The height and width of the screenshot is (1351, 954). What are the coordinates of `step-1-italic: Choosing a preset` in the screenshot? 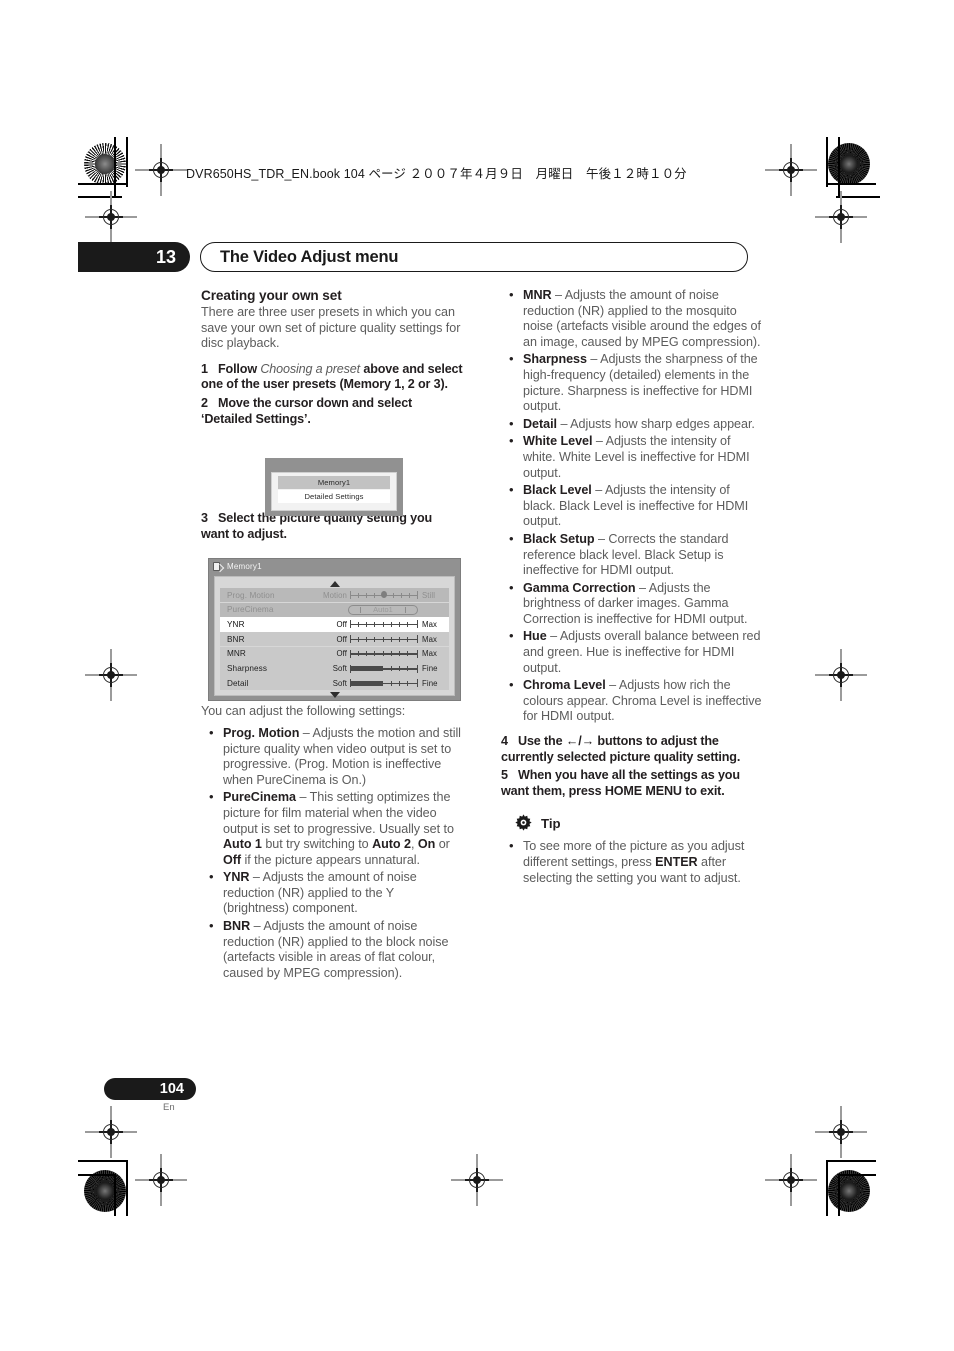 It's located at (310, 368).